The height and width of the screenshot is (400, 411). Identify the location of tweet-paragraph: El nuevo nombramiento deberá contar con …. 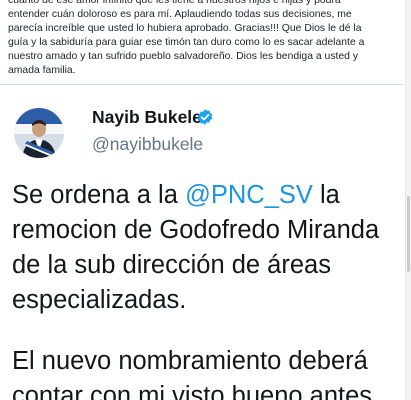
(192, 373).